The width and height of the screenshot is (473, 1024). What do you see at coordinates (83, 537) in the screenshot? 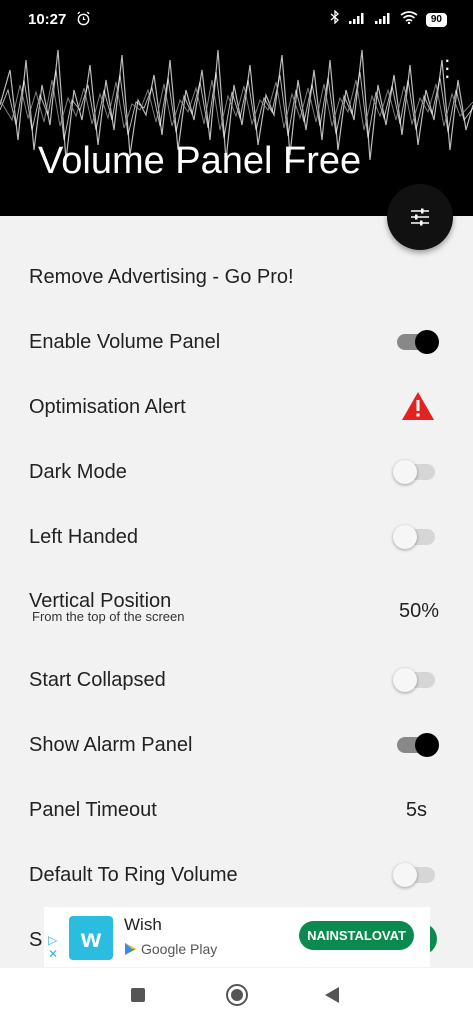
I see `setting-label: Left Handed` at bounding box center [83, 537].